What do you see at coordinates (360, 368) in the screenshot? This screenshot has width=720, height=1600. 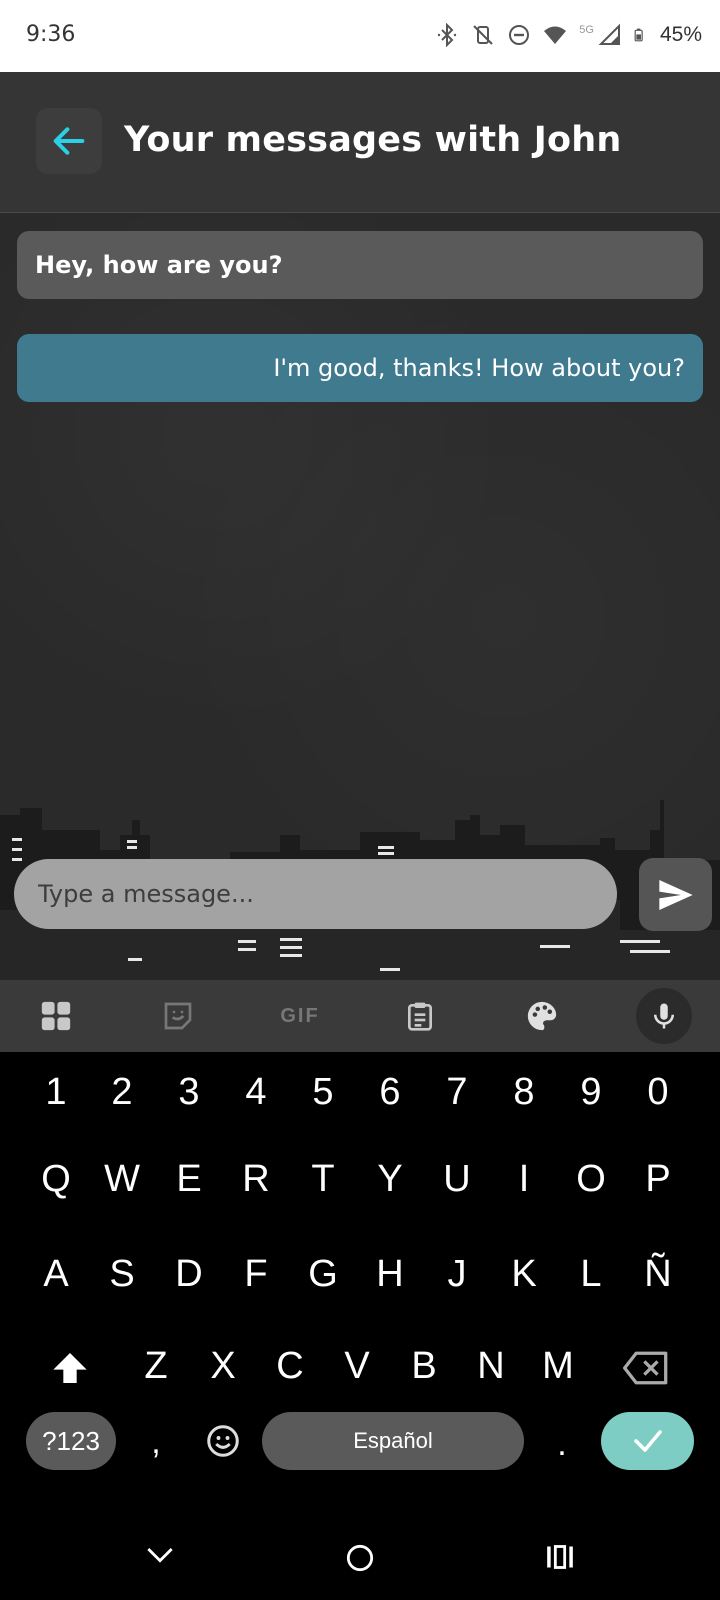 I see `message-outgoing: I'm good, thanks! How about you?` at bounding box center [360, 368].